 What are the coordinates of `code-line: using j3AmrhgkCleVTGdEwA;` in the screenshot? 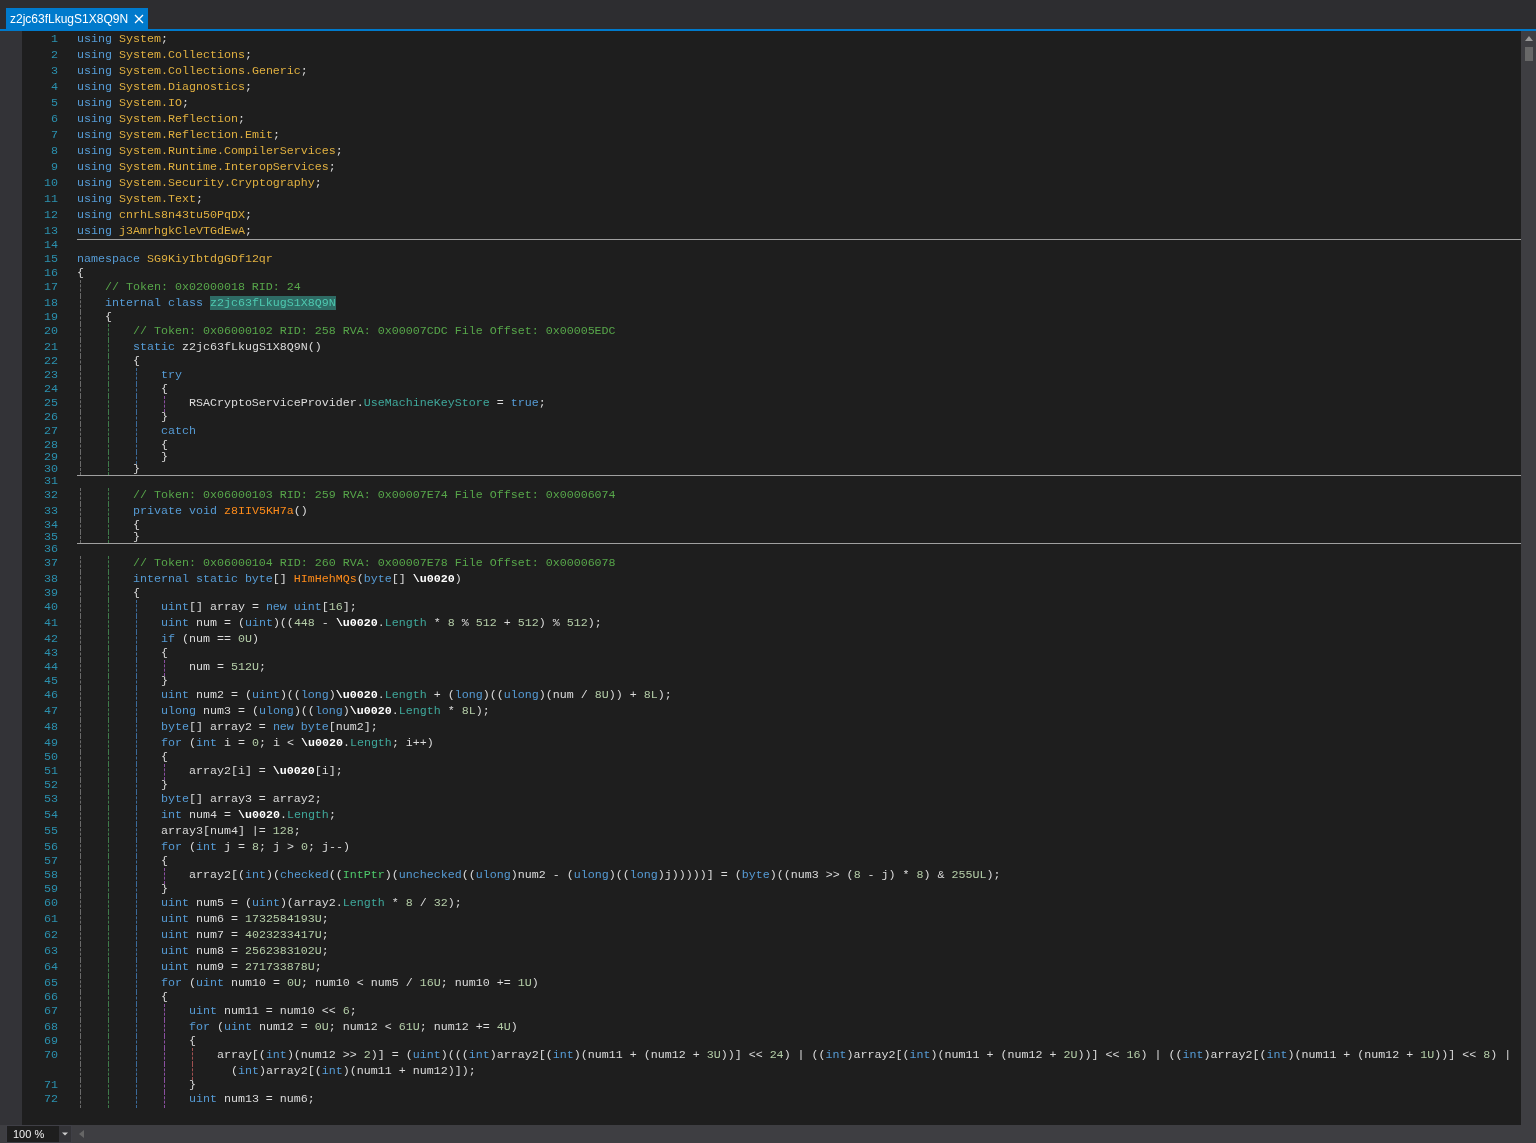 It's located at (164, 231).